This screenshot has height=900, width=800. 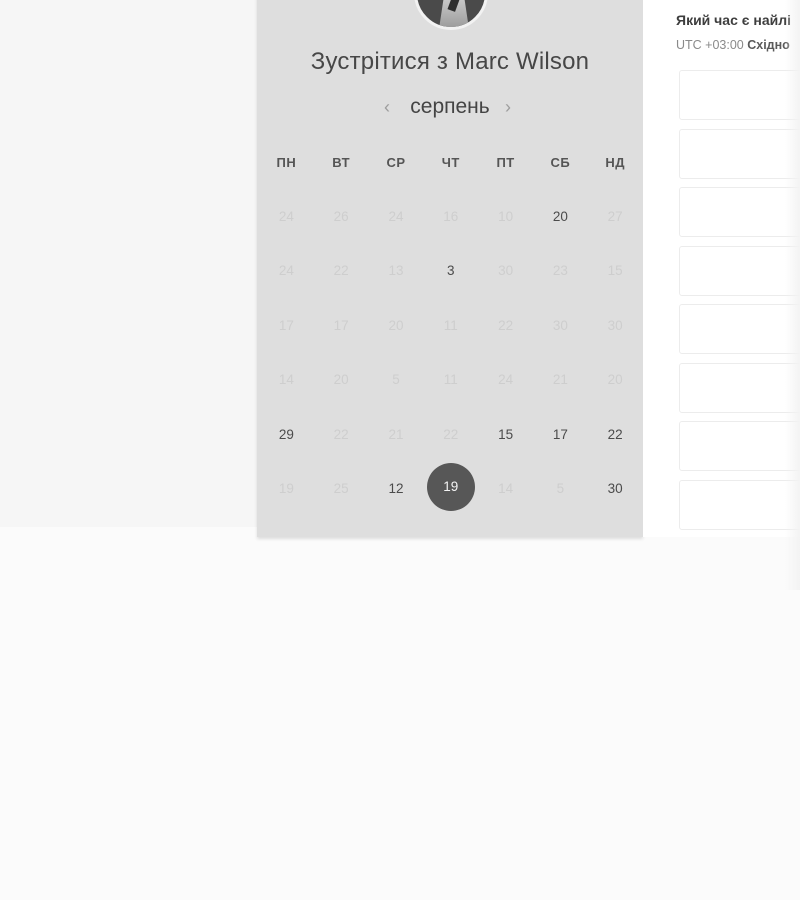 I want to click on weekday-label: ЧТ, so click(x=450, y=162).